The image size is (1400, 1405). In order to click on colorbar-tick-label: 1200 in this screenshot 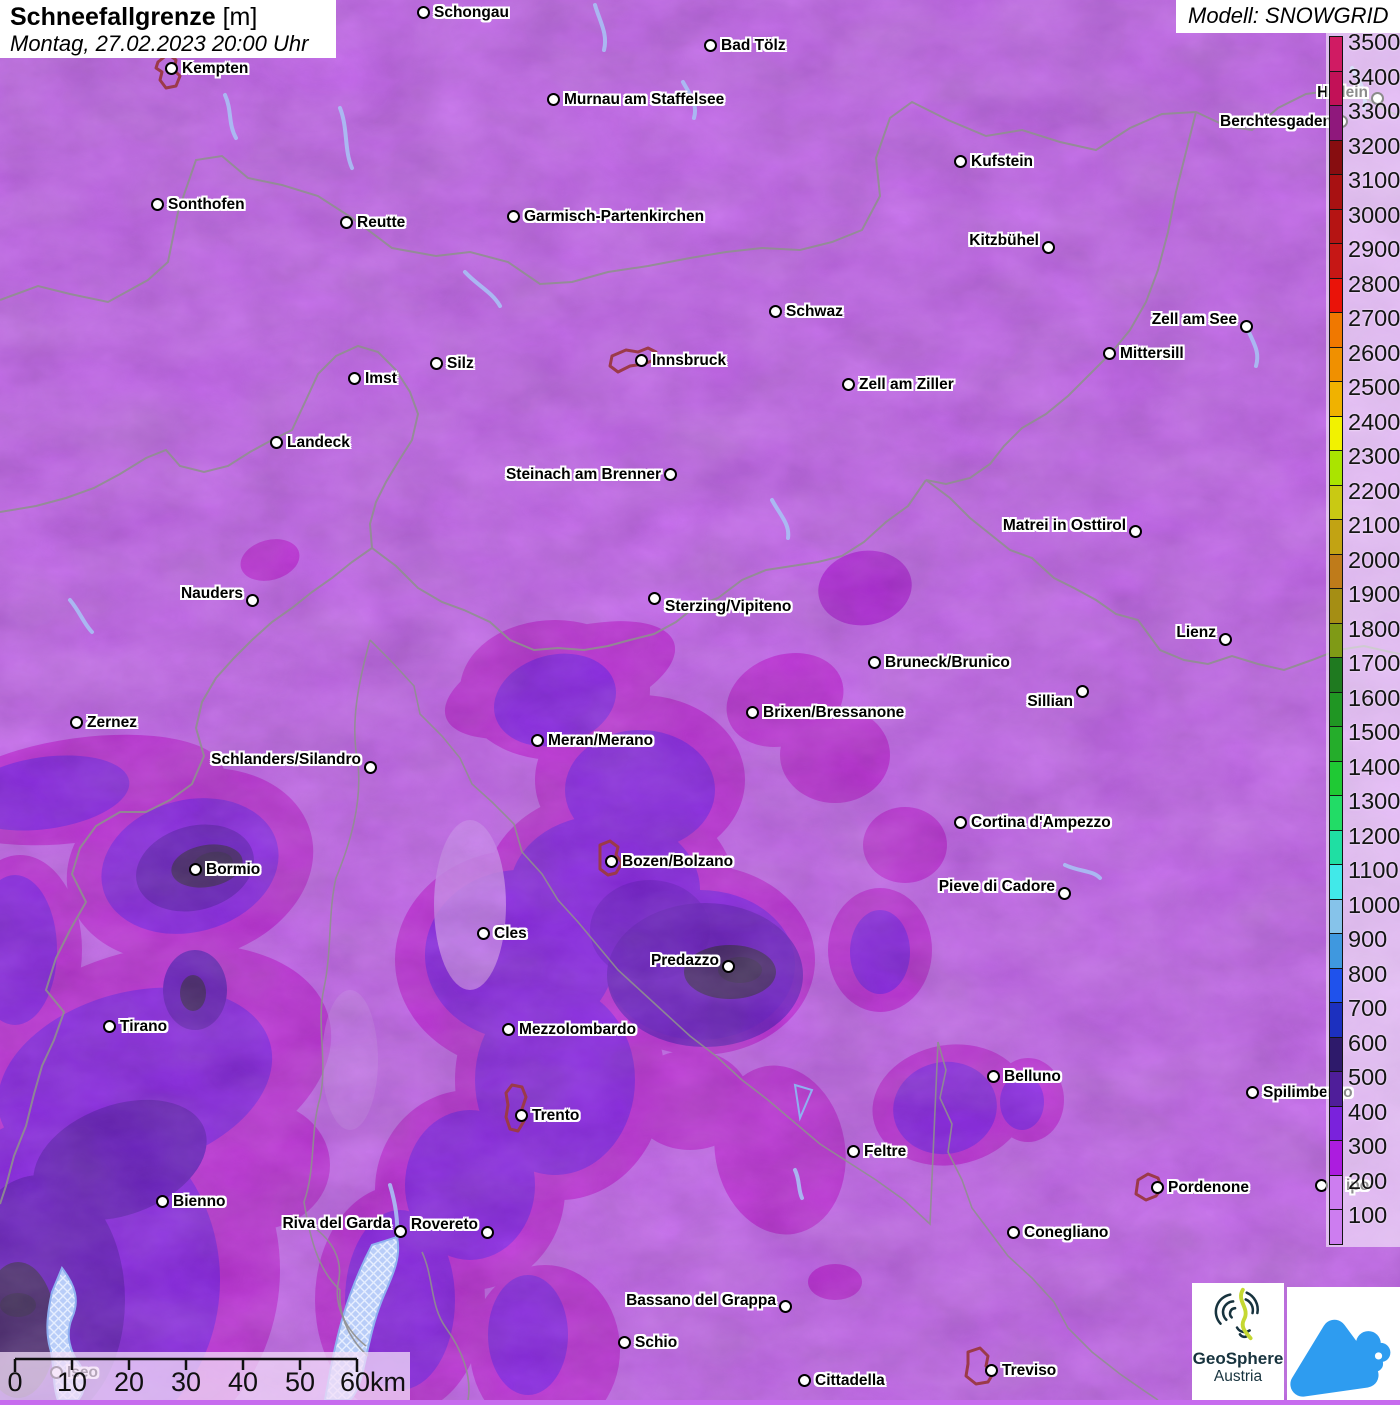, I will do `click(1374, 835)`.